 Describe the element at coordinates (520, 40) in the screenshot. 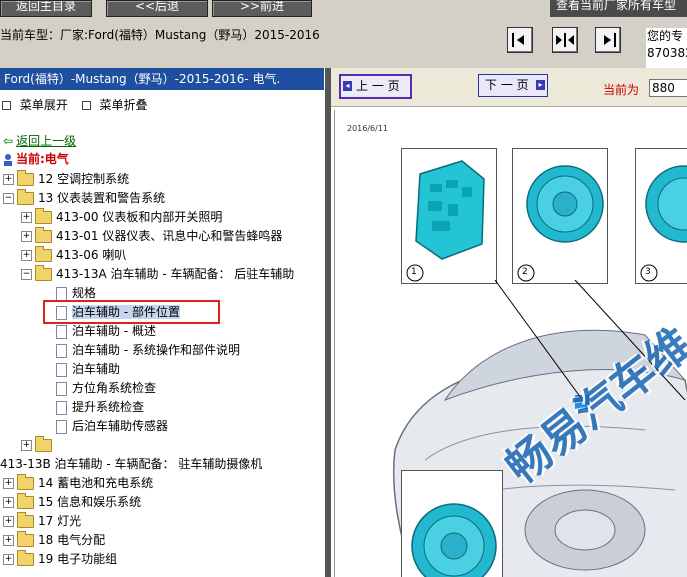

I see `collapse-left-icon` at that location.